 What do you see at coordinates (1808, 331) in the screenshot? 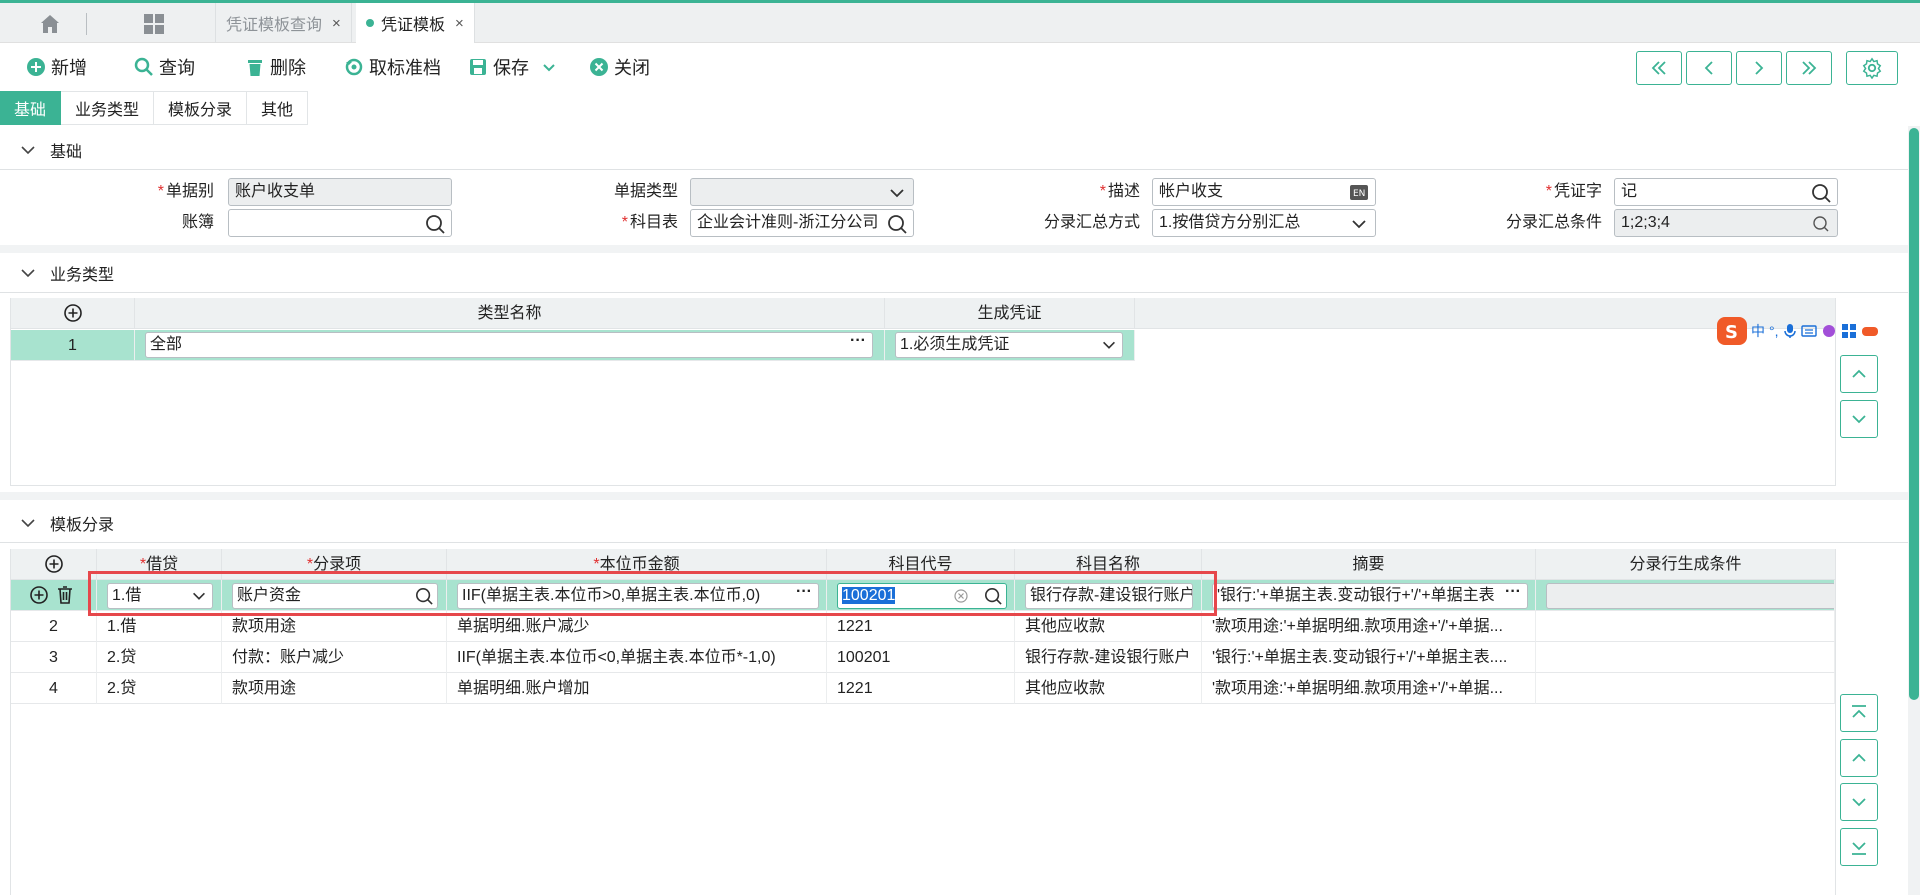
I see `keyboard-icon` at bounding box center [1808, 331].